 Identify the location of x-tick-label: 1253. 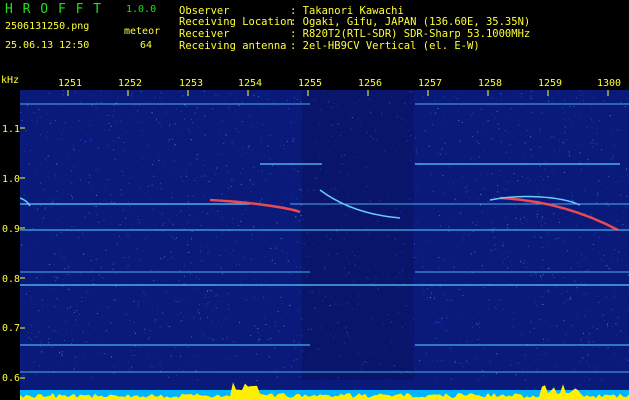
(191, 83).